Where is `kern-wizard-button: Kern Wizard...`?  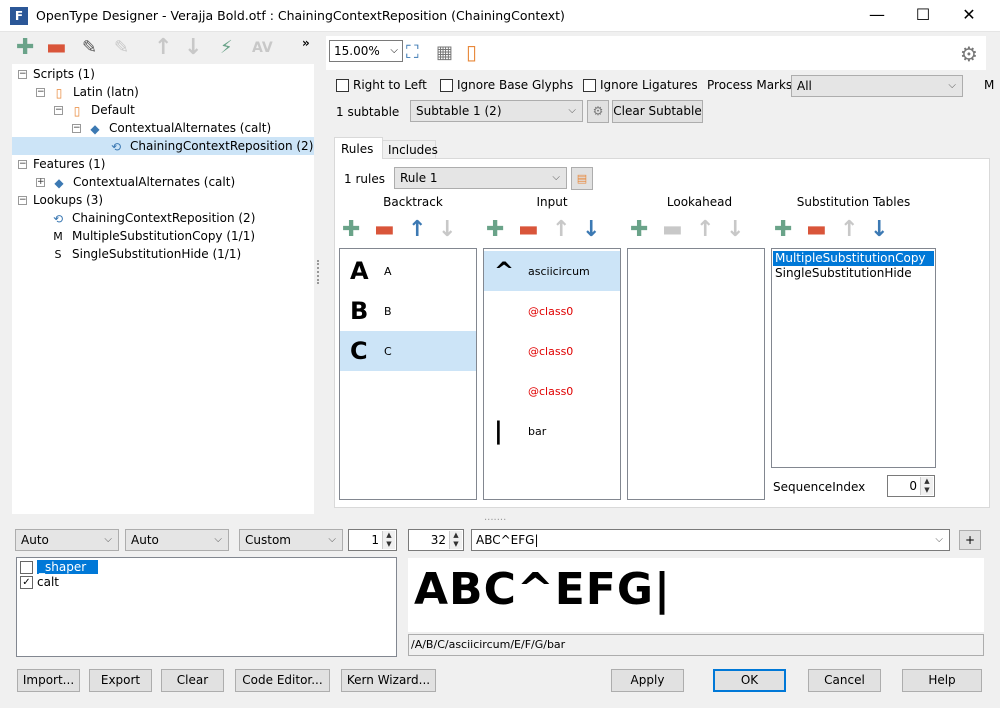 kern-wizard-button: Kern Wizard... is located at coordinates (388, 680).